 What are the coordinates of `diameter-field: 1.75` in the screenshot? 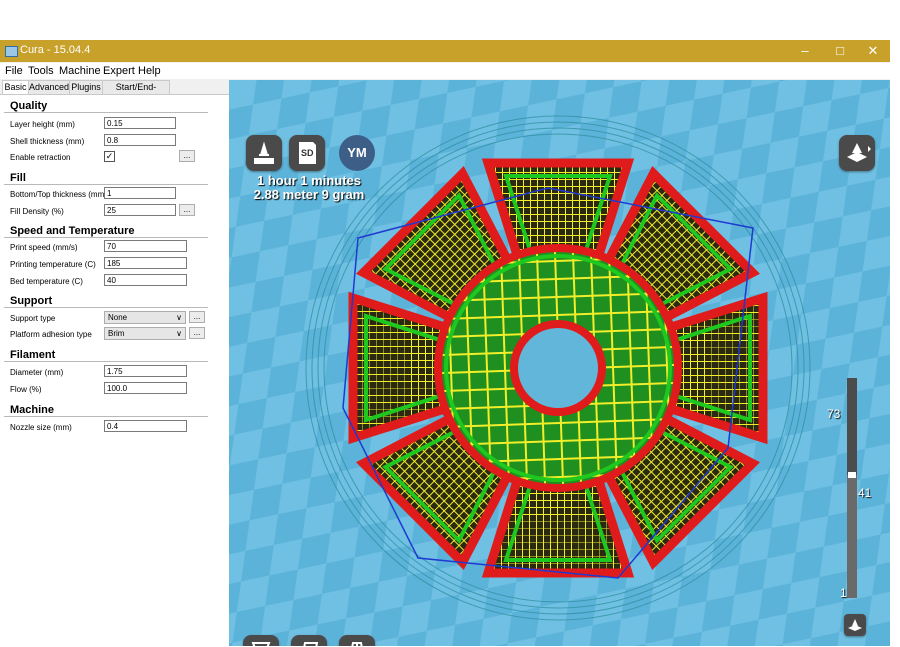 It's located at (145, 371).